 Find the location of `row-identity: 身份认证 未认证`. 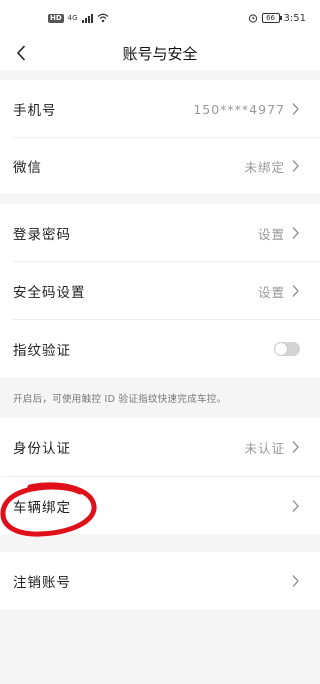

row-identity: 身份认证 未认证 is located at coordinates (160, 447).